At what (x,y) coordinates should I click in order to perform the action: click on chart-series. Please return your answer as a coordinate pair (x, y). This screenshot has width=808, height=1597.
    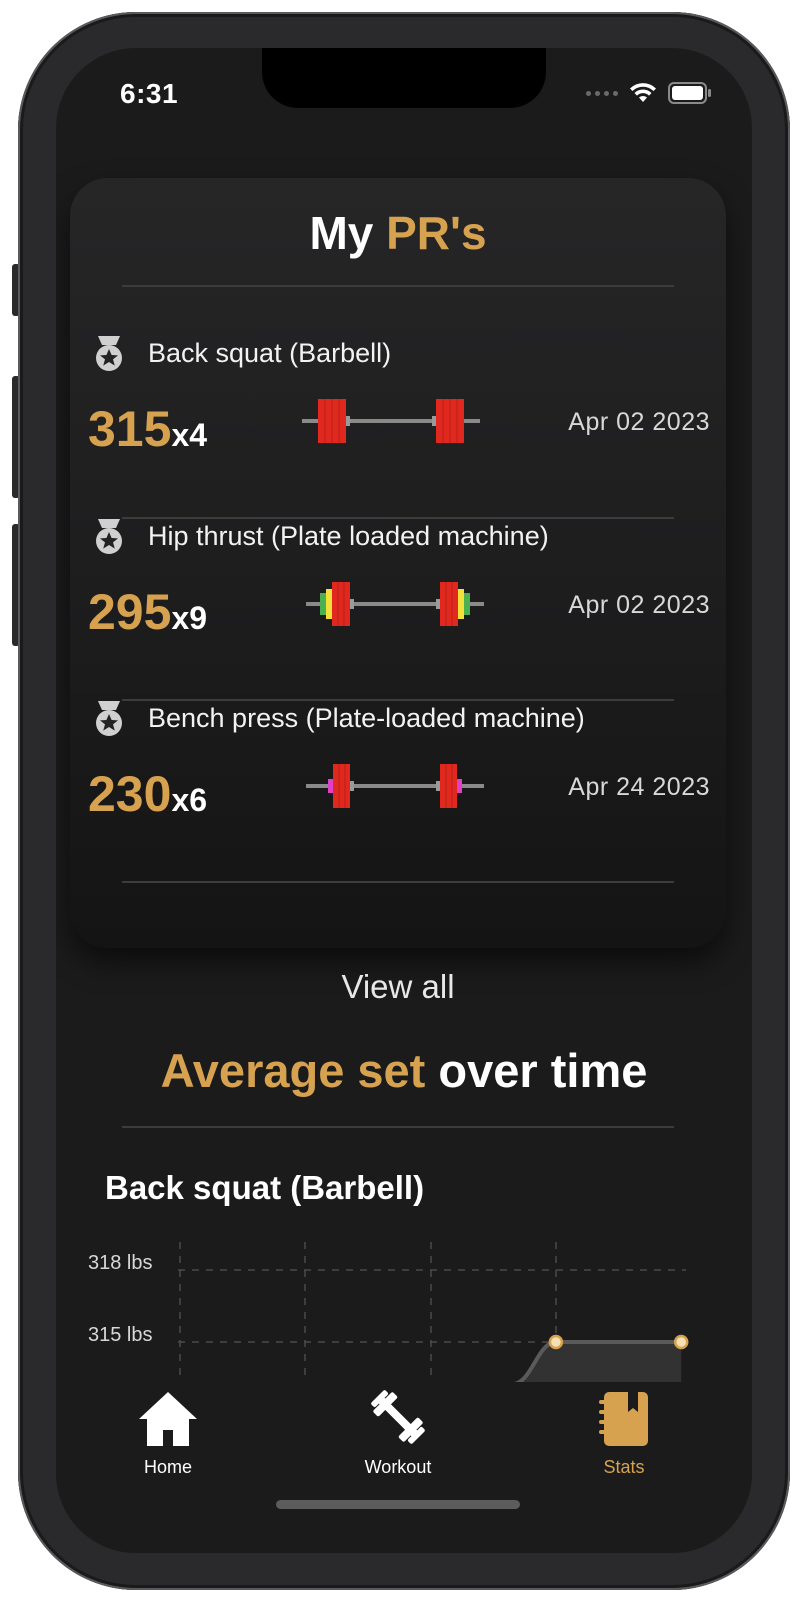
    Looking at the image, I should click on (601, 1360).